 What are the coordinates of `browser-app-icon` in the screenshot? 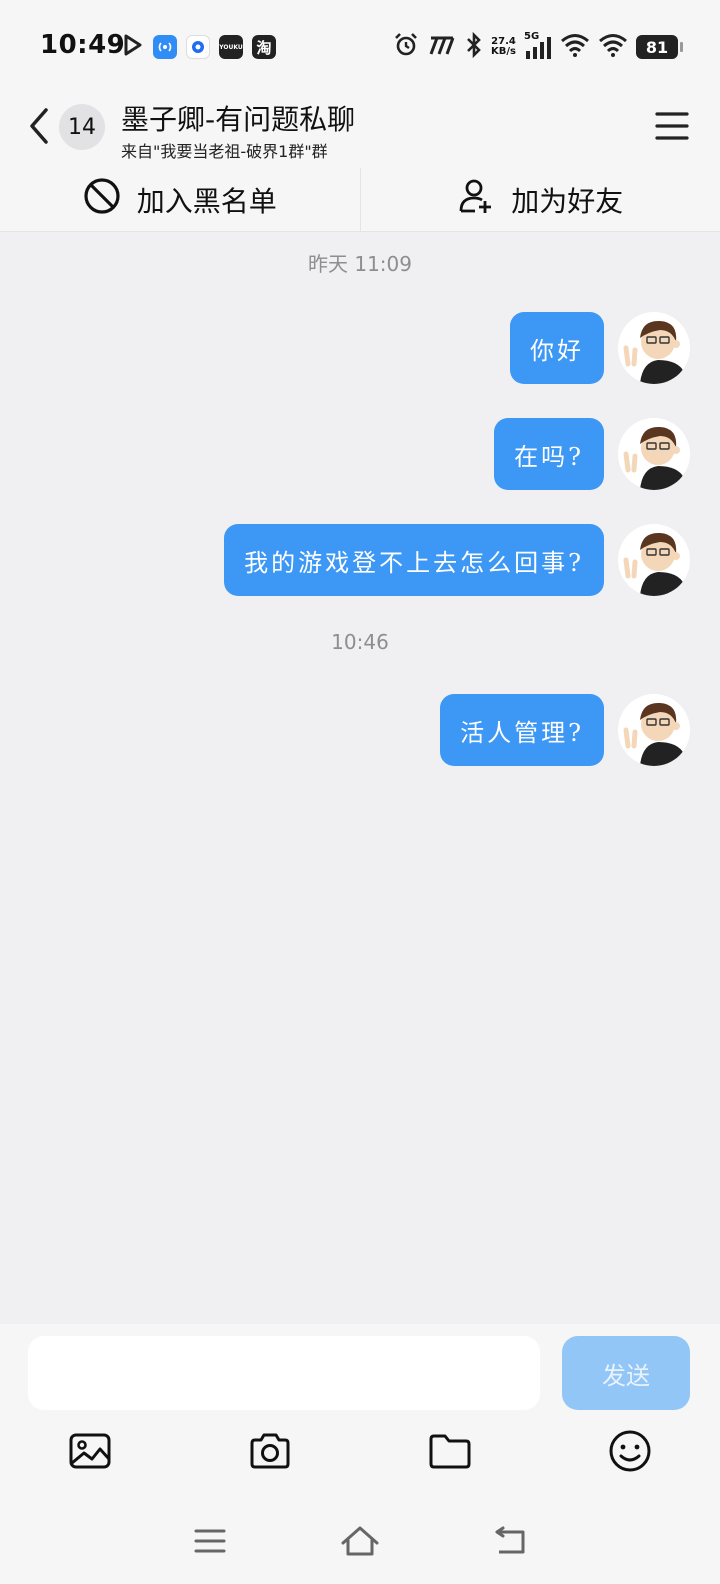 It's located at (198, 47).